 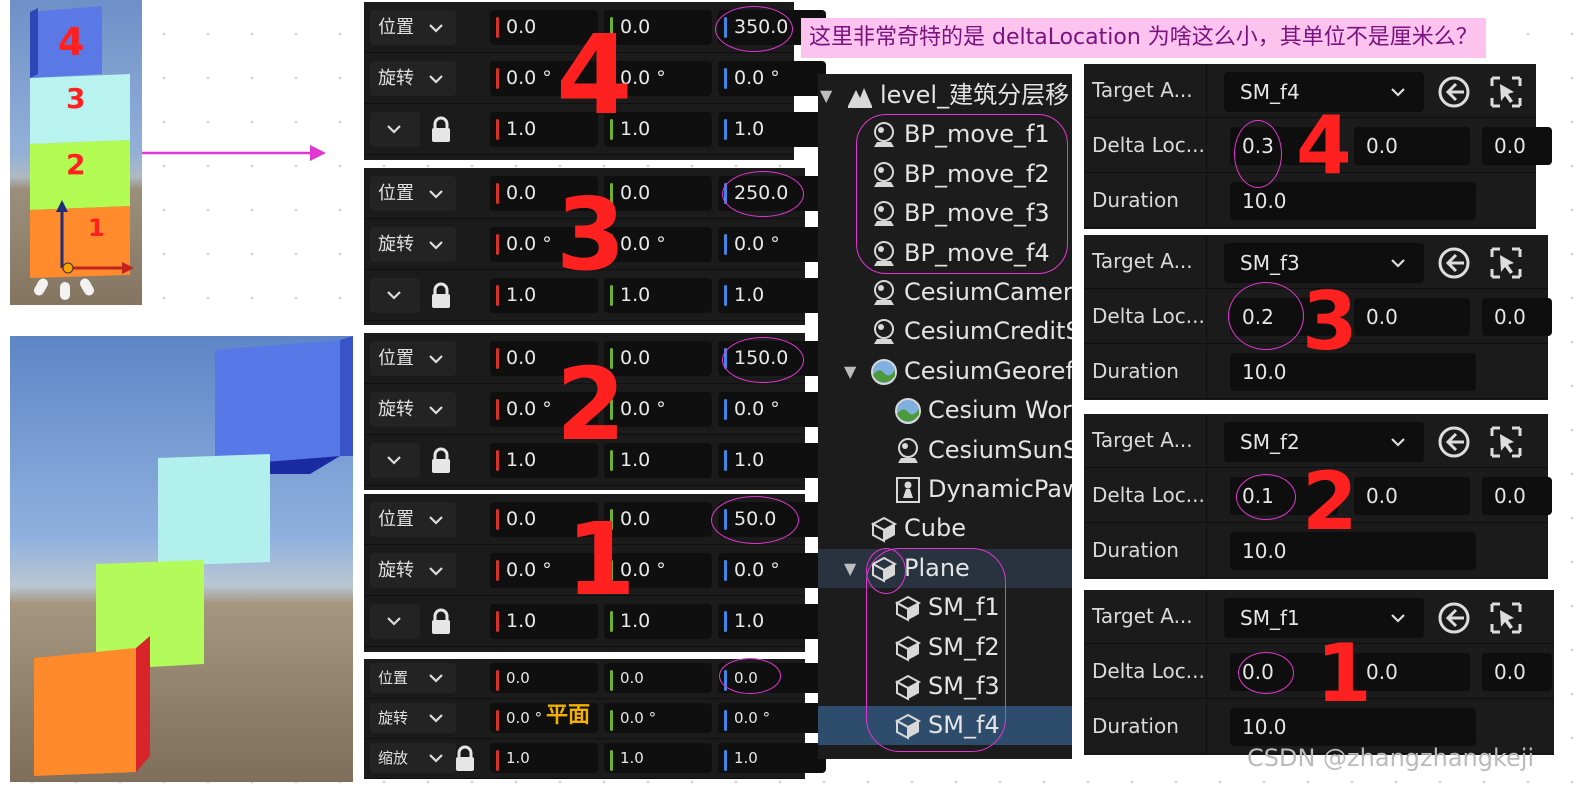 I want to click on transform-field-y: 0.0 °, so click(x=658, y=718).